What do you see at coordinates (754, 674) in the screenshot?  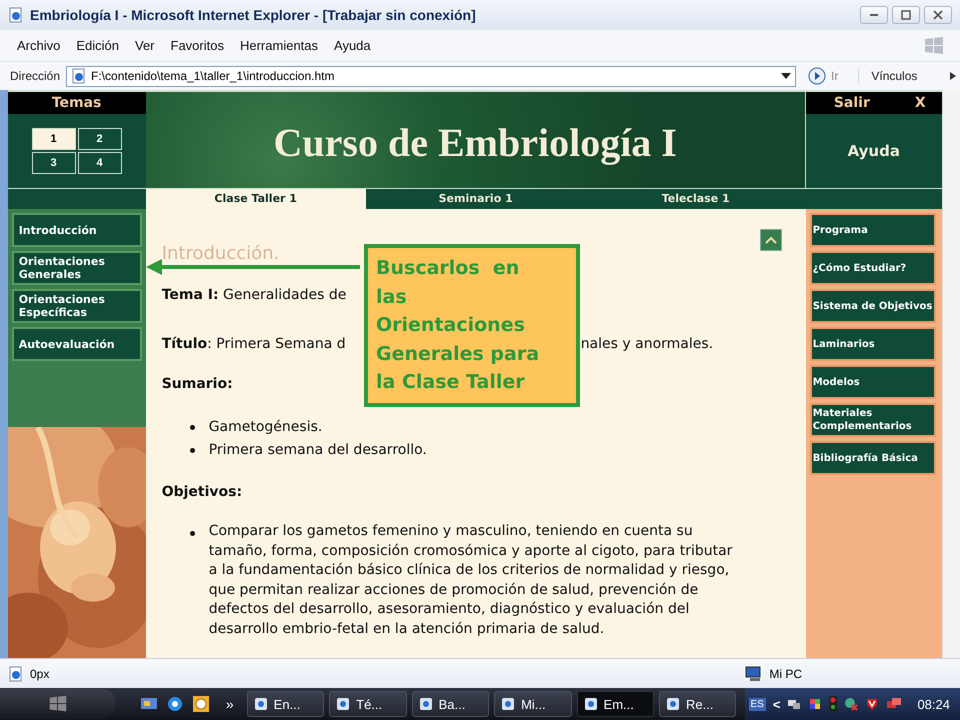 I see `computer-icon` at bounding box center [754, 674].